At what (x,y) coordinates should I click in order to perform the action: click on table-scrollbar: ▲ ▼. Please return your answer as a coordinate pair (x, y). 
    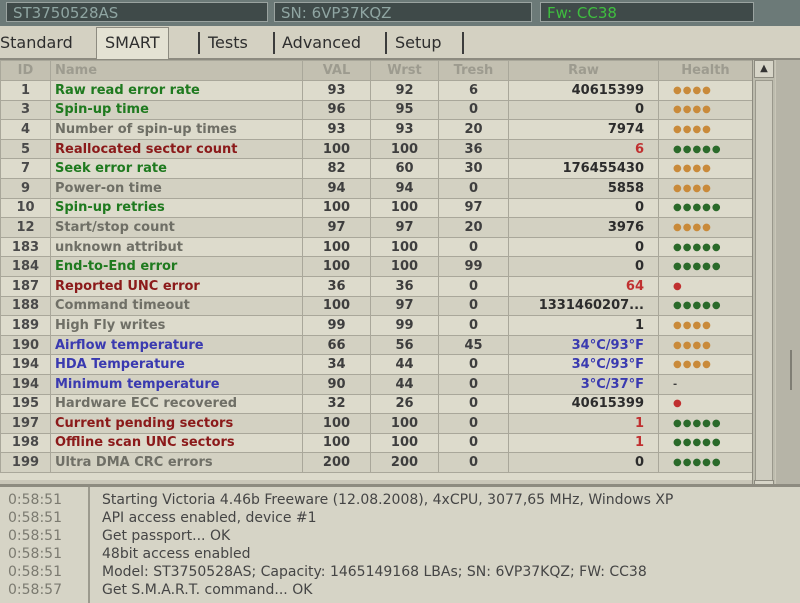
    Looking at the image, I should click on (763, 279).